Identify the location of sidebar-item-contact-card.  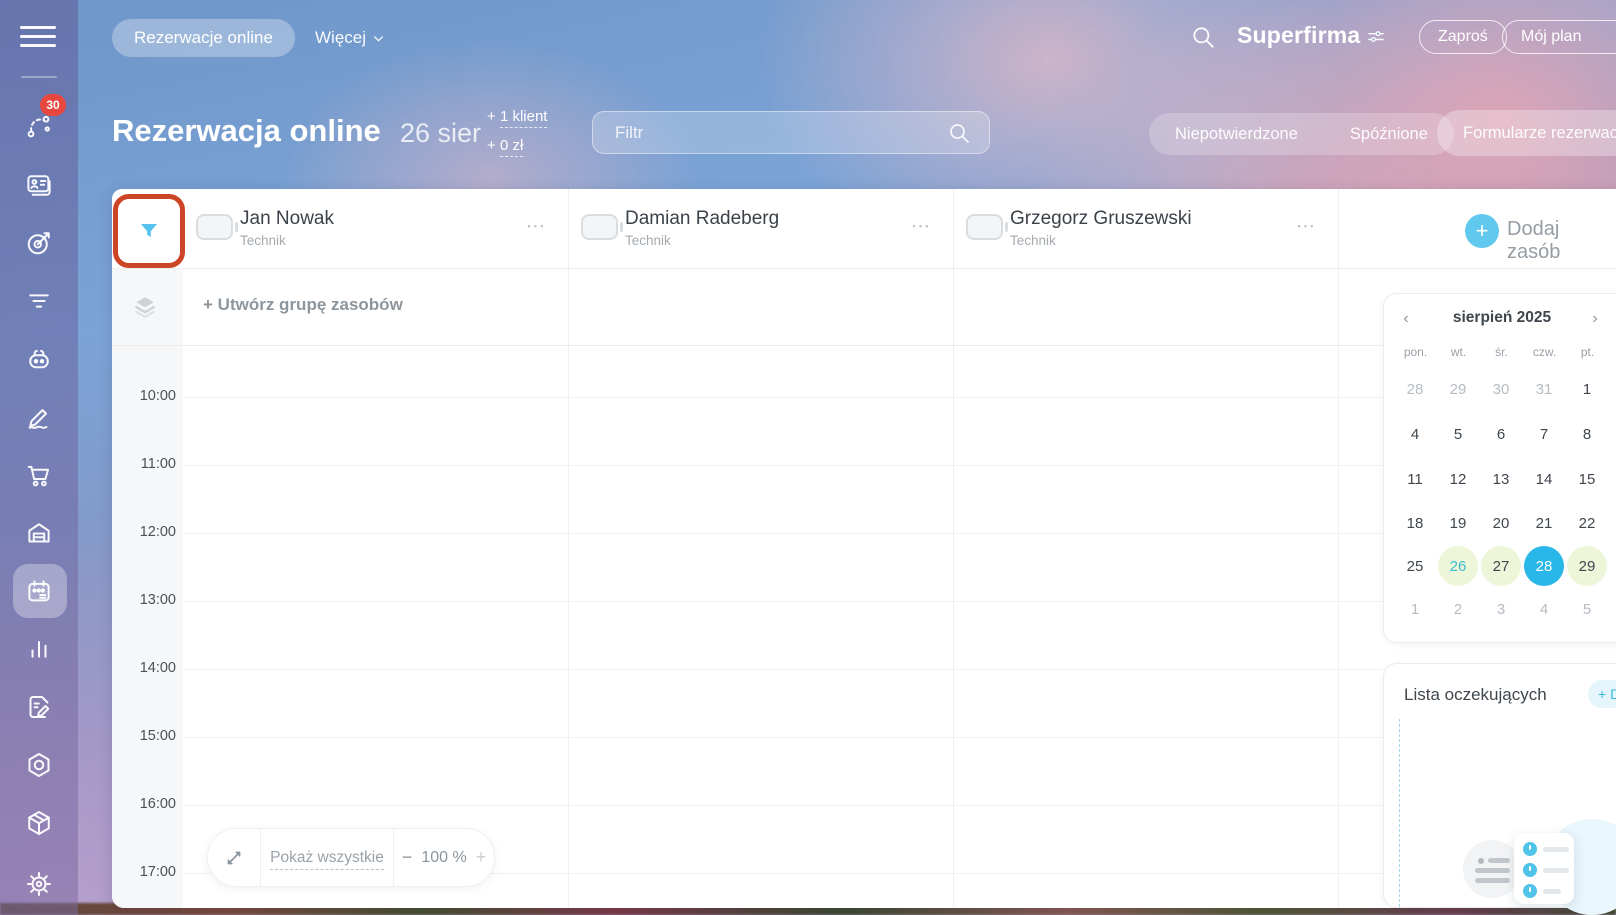
(39, 185).